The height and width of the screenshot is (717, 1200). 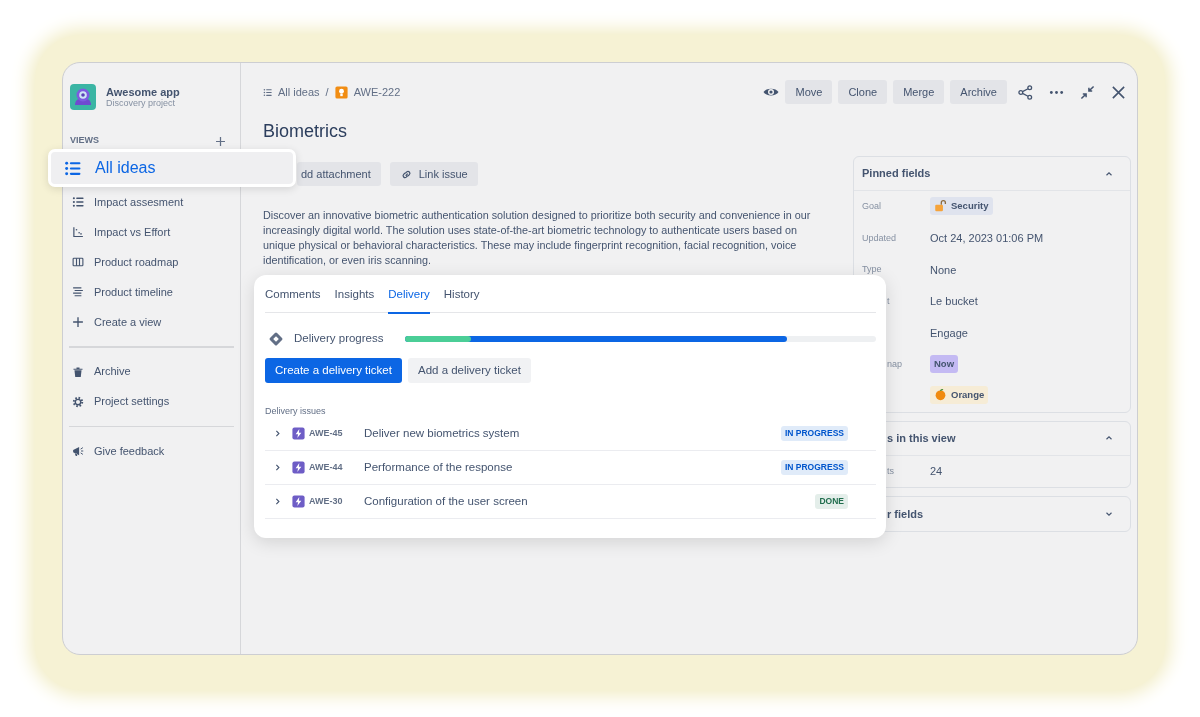 What do you see at coordinates (433, 174) in the screenshot?
I see `action-button: Link issue` at bounding box center [433, 174].